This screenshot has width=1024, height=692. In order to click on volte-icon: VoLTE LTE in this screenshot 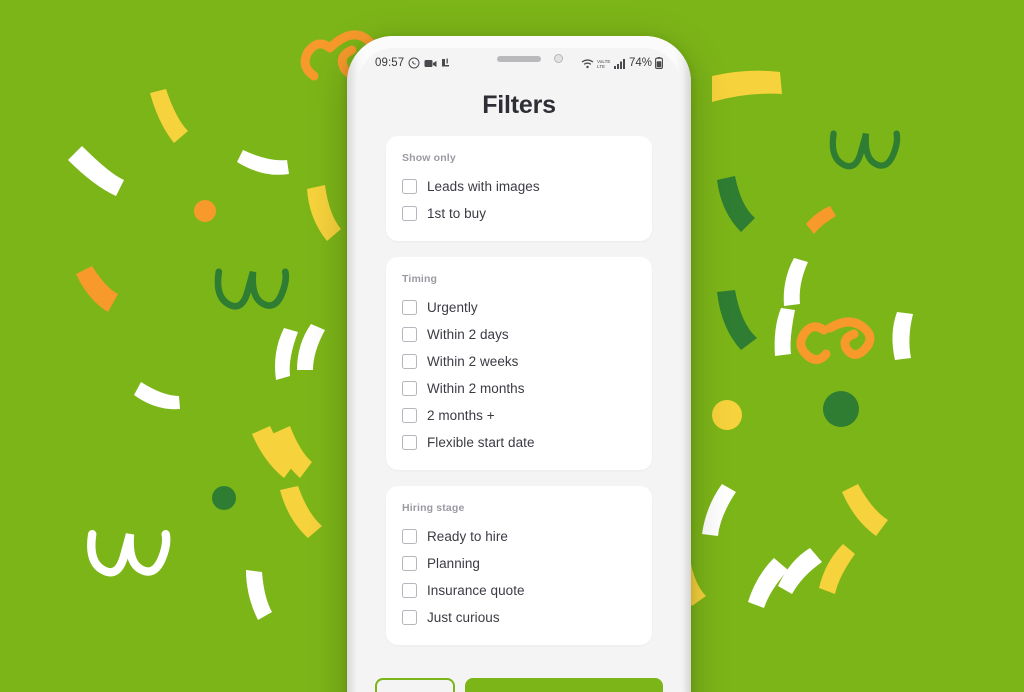, I will do `click(604, 63)`.